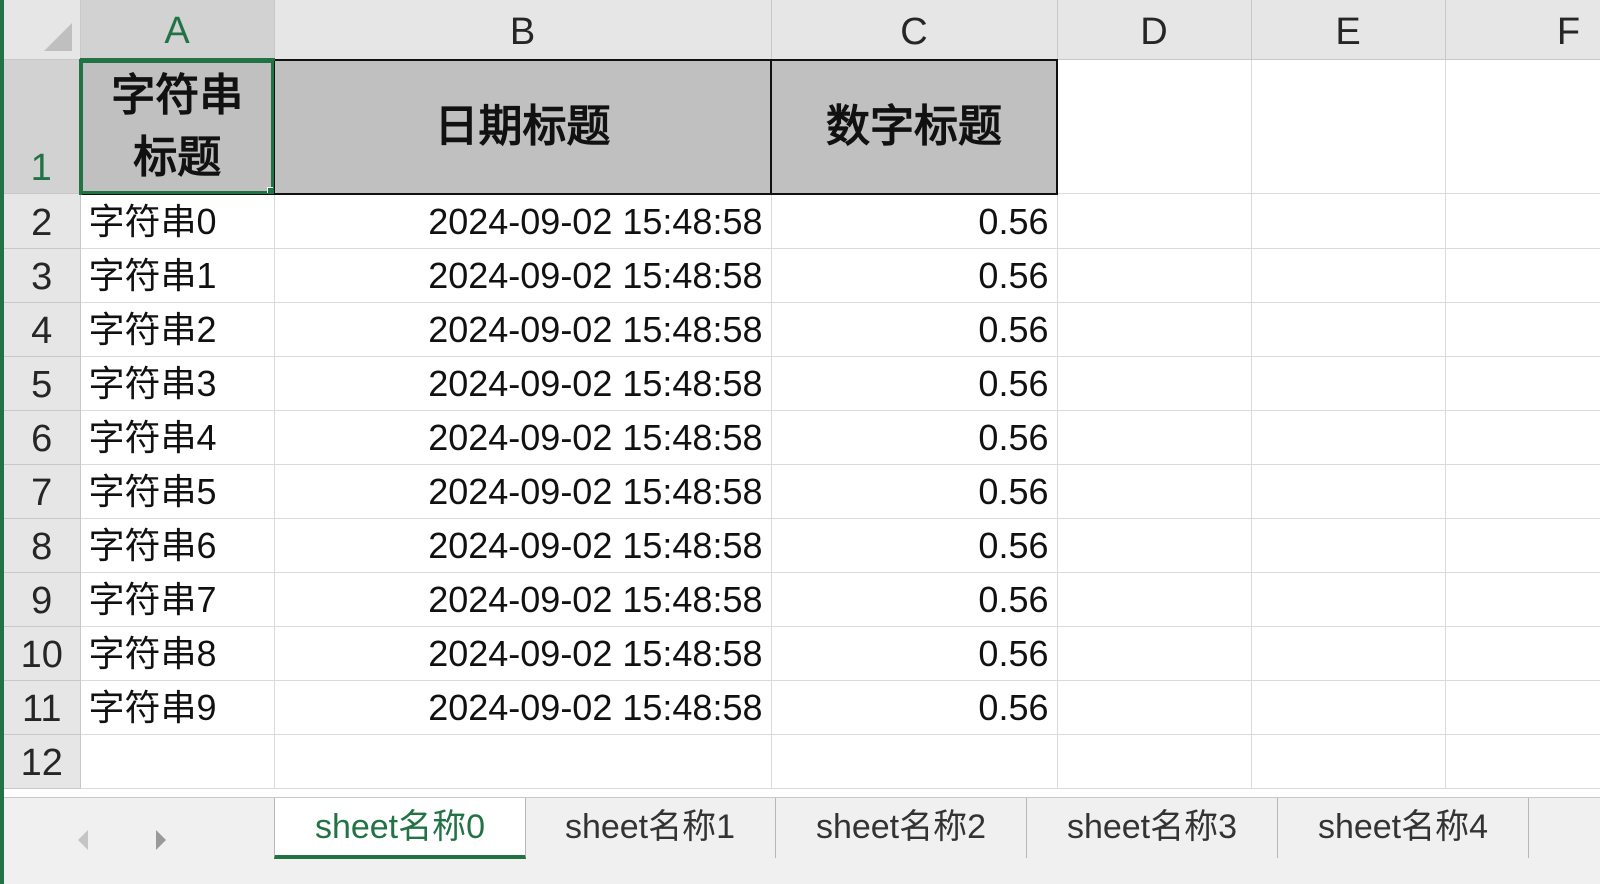  What do you see at coordinates (42, 545) in the screenshot?
I see `row-header-8: 8` at bounding box center [42, 545].